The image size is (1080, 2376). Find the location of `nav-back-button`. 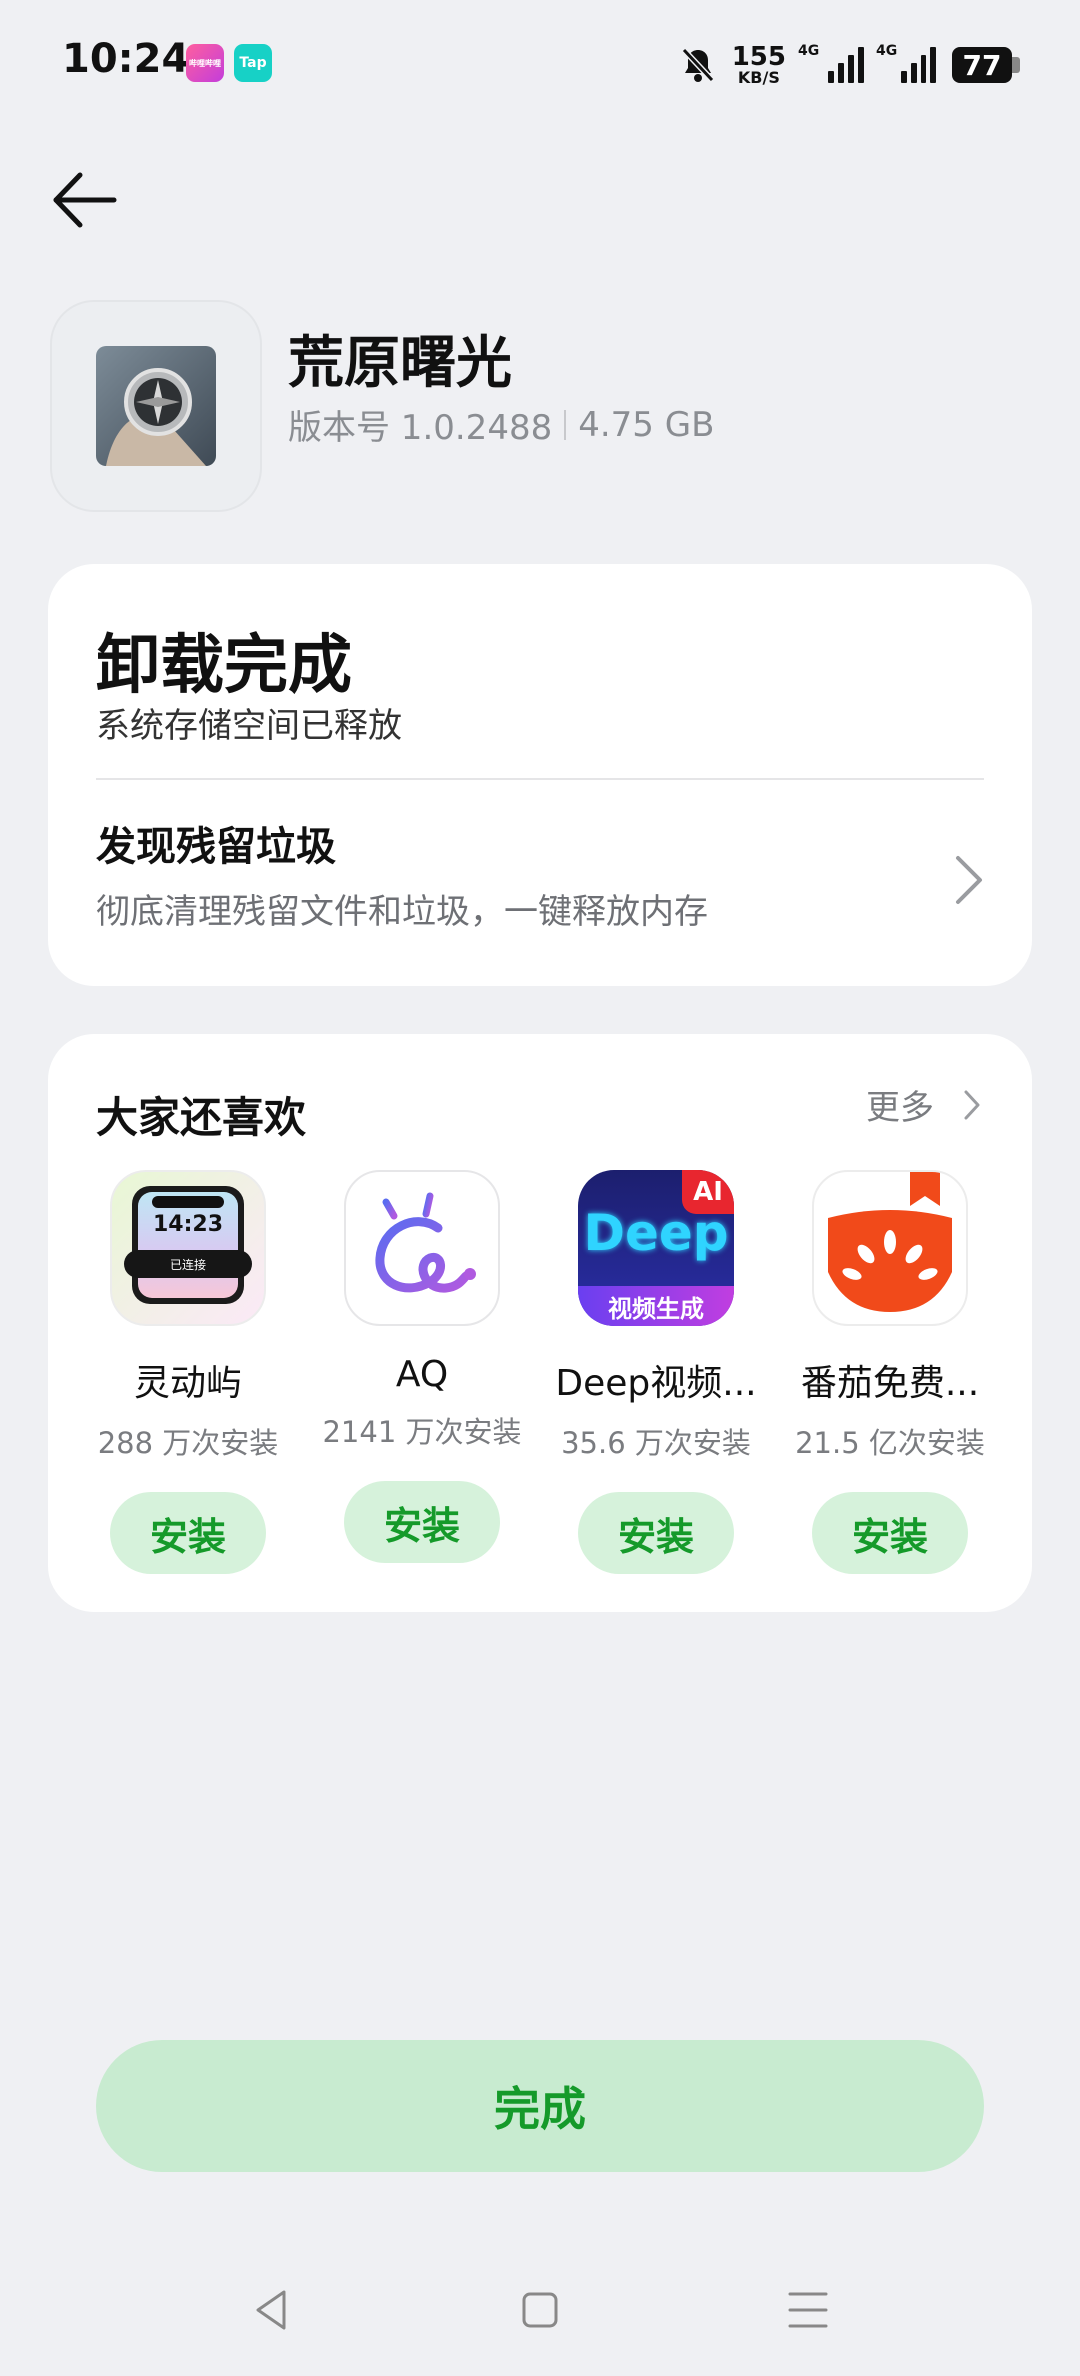

nav-back-button is located at coordinates (272, 2310).